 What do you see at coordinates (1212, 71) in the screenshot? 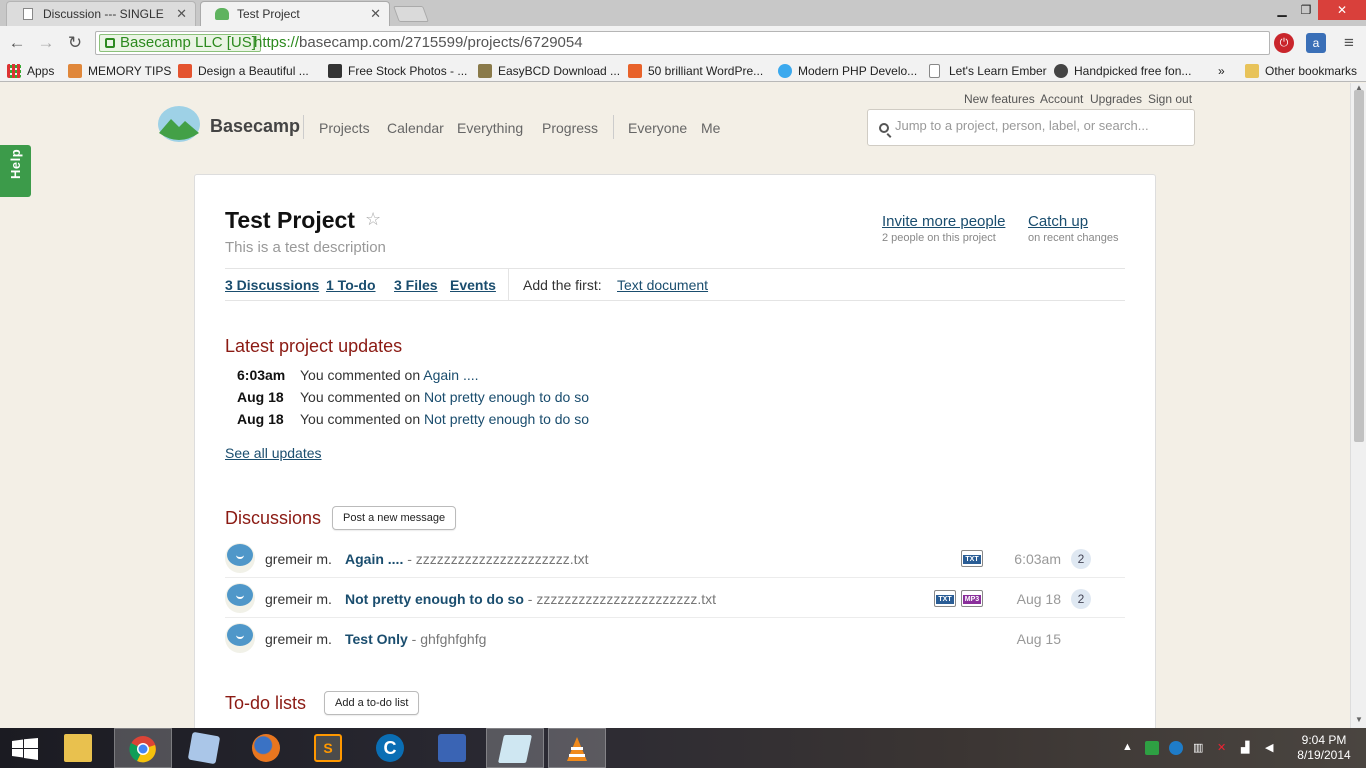
I see `bookmarks-overflow-chevron: »` at bounding box center [1212, 71].